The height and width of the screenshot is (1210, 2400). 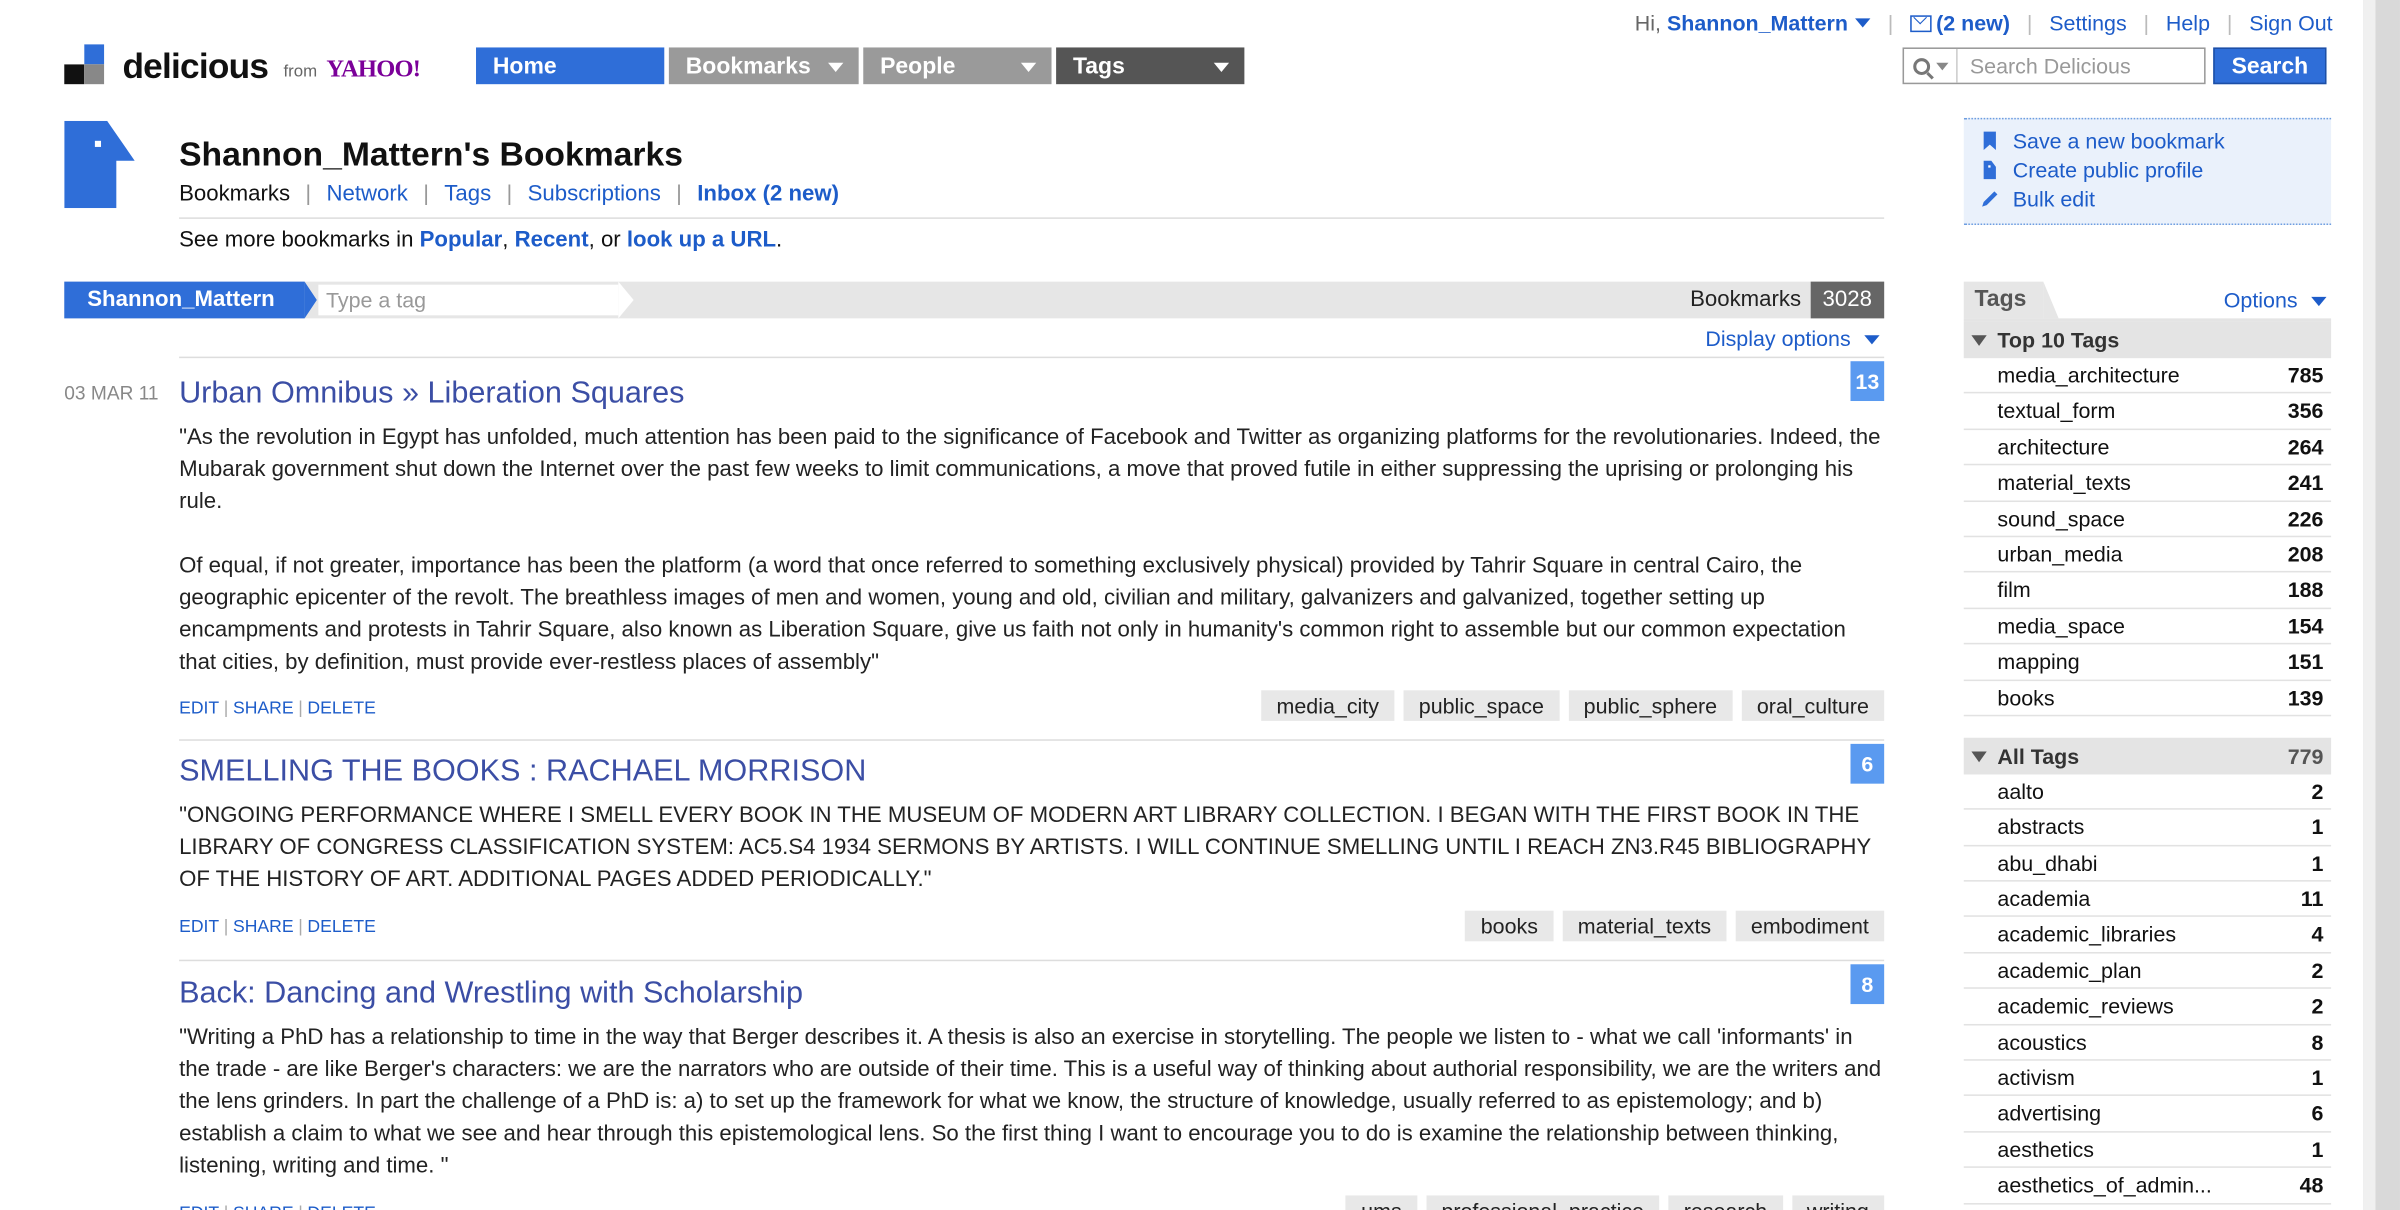 I want to click on tag-name: mapping, so click(x=2038, y=661).